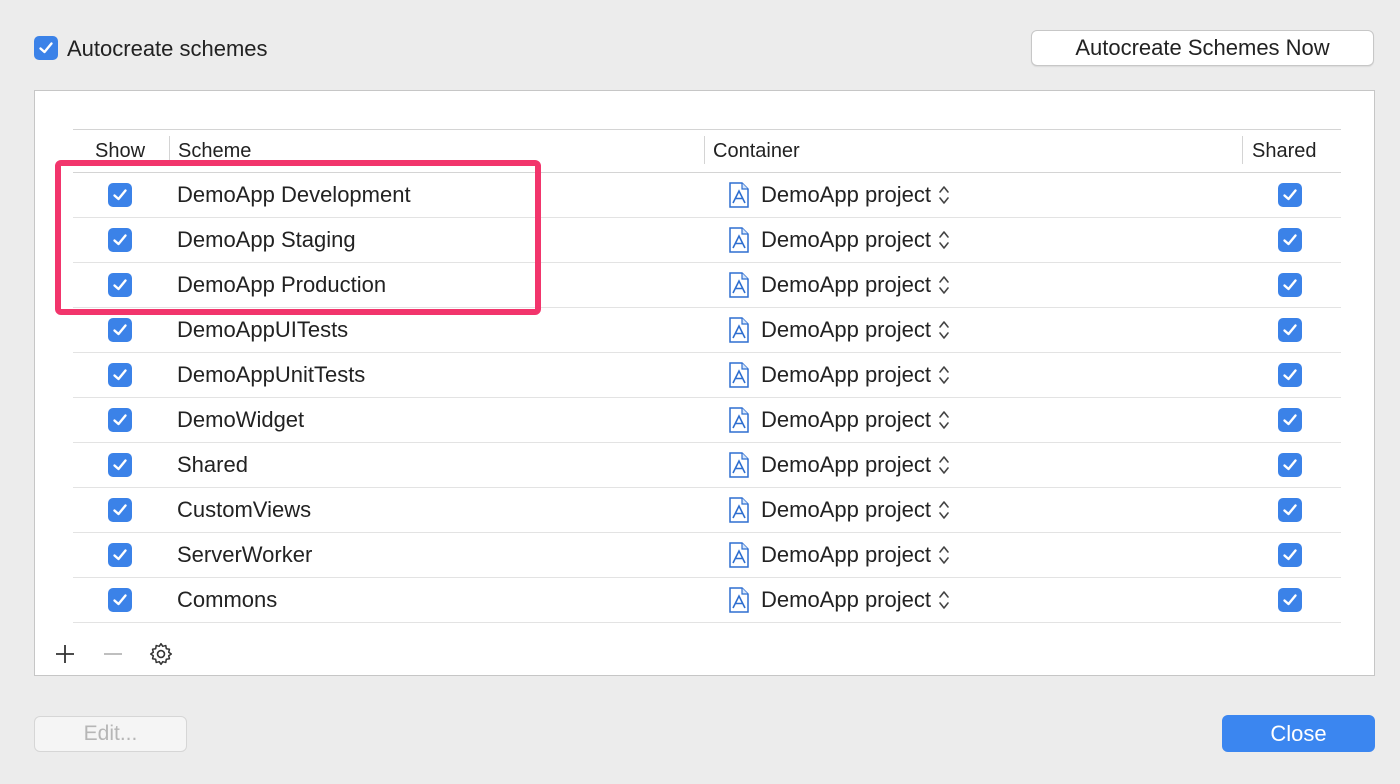  What do you see at coordinates (244, 509) in the screenshot?
I see `scheme-name: CustomViews` at bounding box center [244, 509].